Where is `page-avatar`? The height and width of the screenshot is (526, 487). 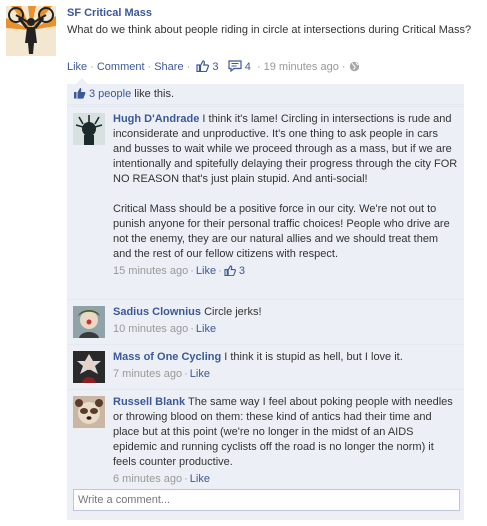 page-avatar is located at coordinates (31, 31).